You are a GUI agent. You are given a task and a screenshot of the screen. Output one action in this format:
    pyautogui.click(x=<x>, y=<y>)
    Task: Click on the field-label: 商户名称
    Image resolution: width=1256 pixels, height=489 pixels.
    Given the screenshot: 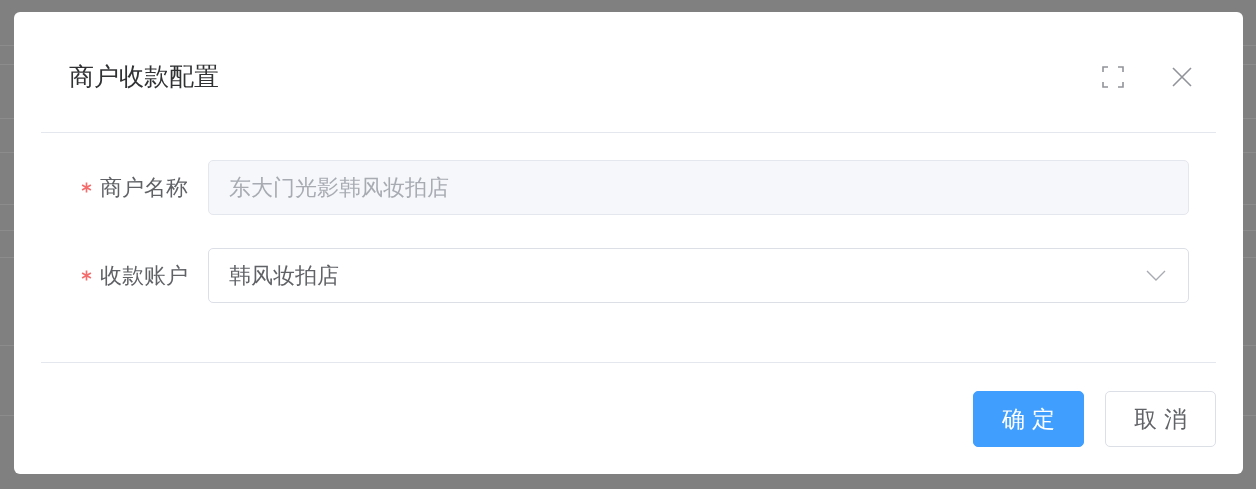 What is the action you would take?
    pyautogui.click(x=144, y=188)
    